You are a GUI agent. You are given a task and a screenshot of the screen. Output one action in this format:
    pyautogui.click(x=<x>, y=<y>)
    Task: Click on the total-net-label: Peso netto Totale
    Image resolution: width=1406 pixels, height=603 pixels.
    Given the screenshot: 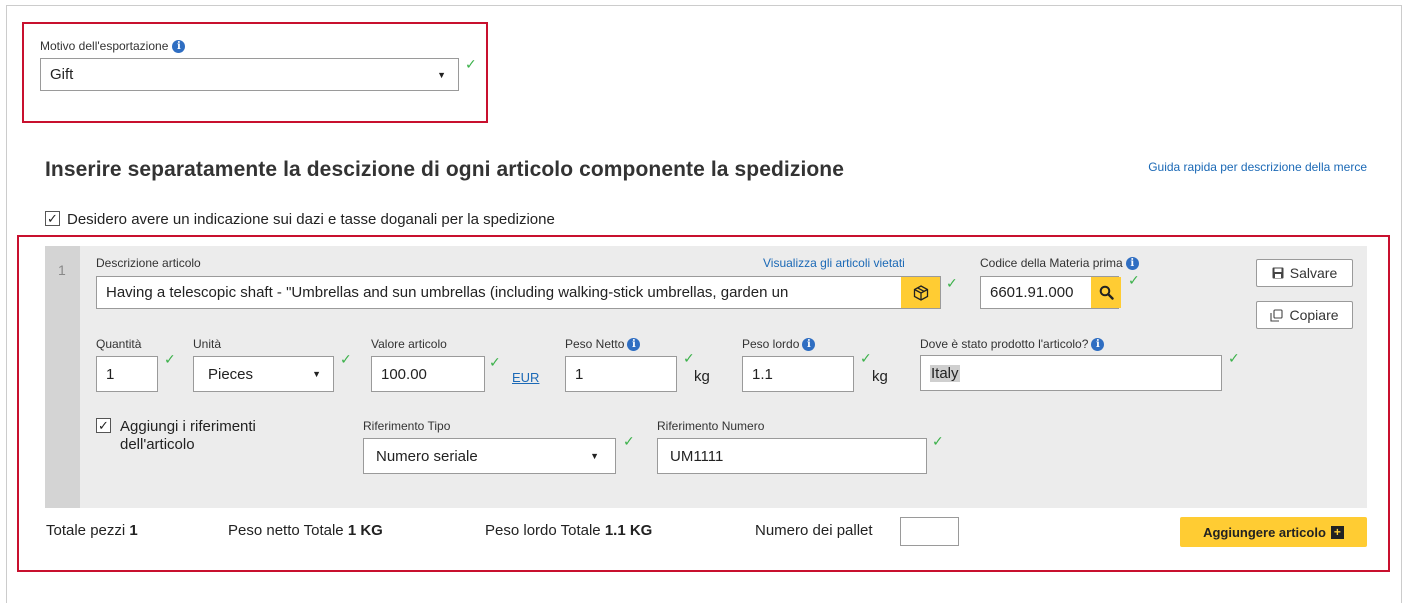 What is the action you would take?
    pyautogui.click(x=286, y=530)
    